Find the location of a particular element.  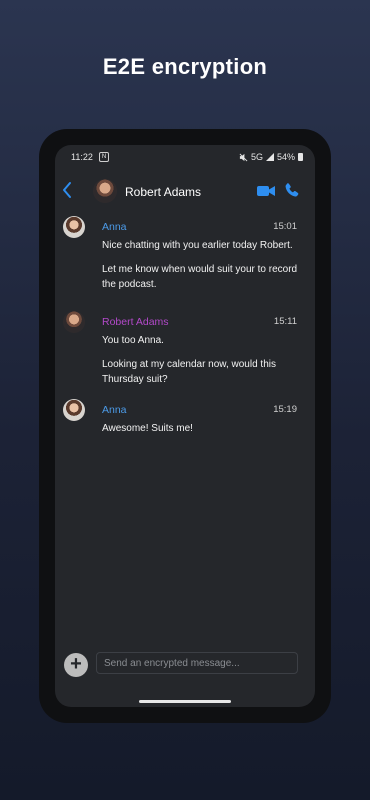

phone-call-icon is located at coordinates (292, 190).